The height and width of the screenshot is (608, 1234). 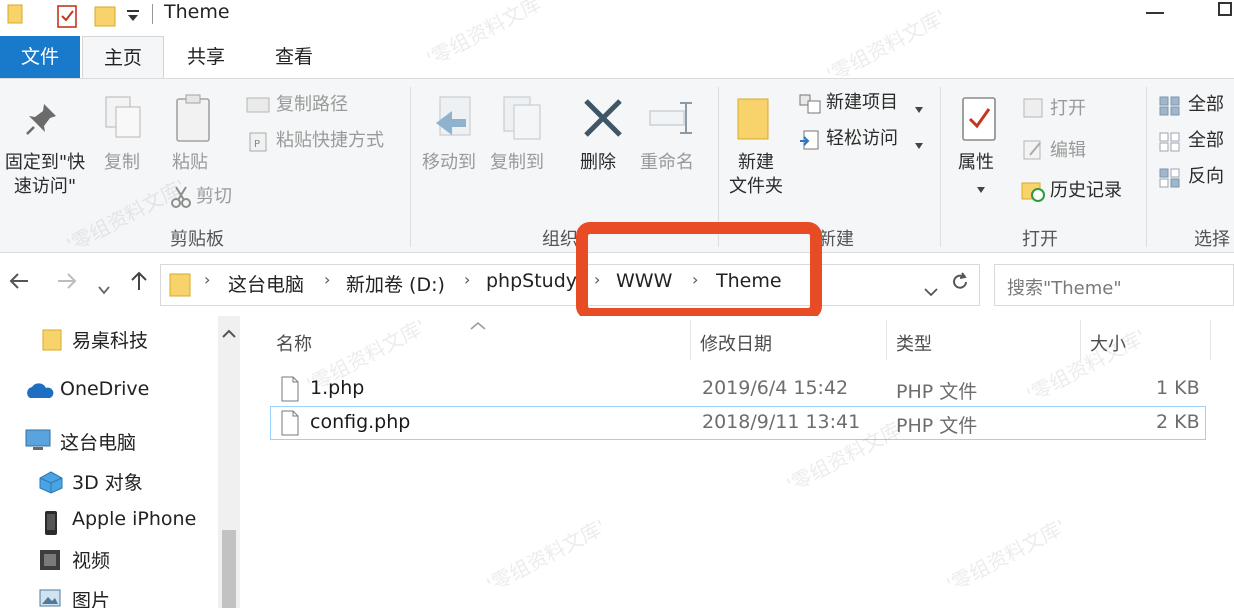 What do you see at coordinates (123, 57) in the screenshot?
I see `tab-home: 主页` at bounding box center [123, 57].